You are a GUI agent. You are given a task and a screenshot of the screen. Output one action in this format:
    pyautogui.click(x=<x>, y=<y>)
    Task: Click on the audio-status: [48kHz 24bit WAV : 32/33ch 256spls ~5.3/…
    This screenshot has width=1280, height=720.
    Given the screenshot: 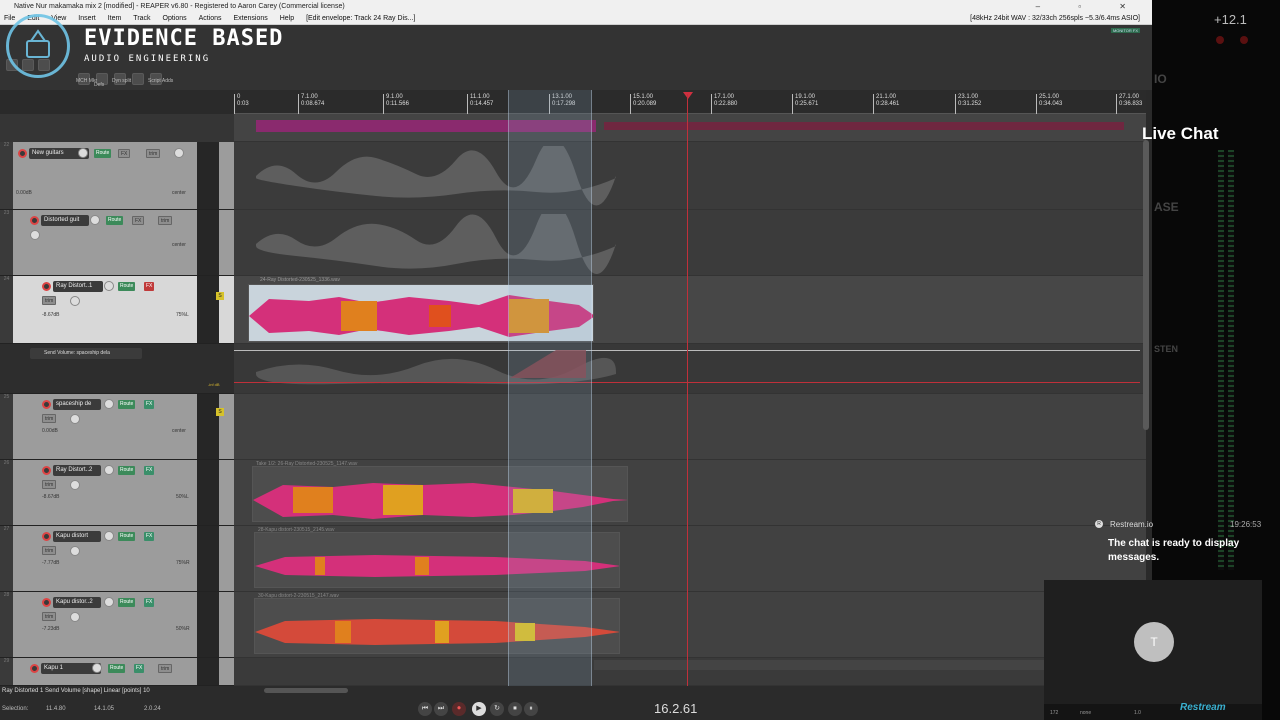 What is the action you would take?
    pyautogui.click(x=1055, y=19)
    